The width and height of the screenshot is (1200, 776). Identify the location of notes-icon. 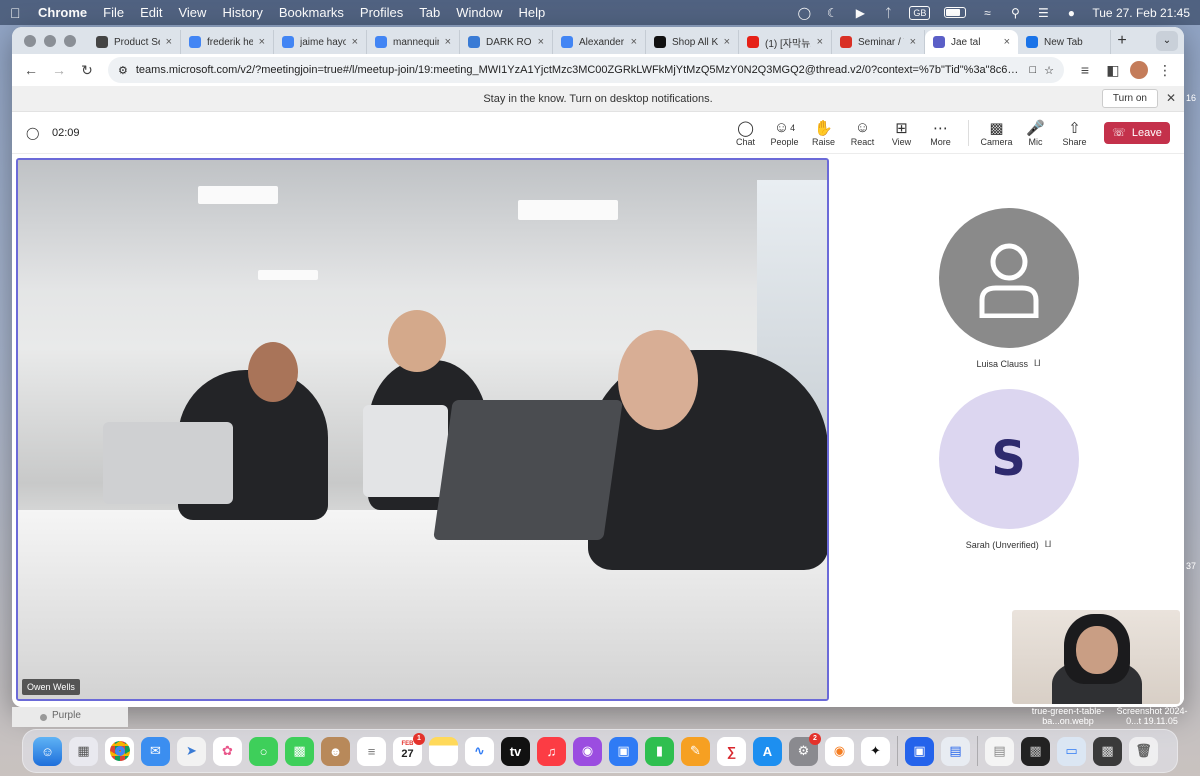
(443, 751).